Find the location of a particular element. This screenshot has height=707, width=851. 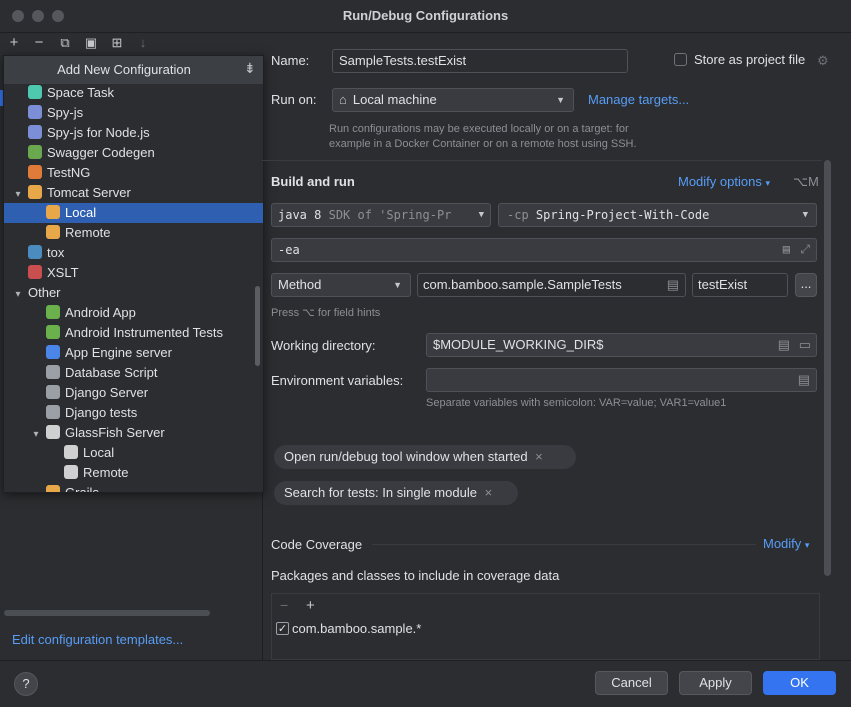

configuration-type-item: Space Task is located at coordinates (133, 93).